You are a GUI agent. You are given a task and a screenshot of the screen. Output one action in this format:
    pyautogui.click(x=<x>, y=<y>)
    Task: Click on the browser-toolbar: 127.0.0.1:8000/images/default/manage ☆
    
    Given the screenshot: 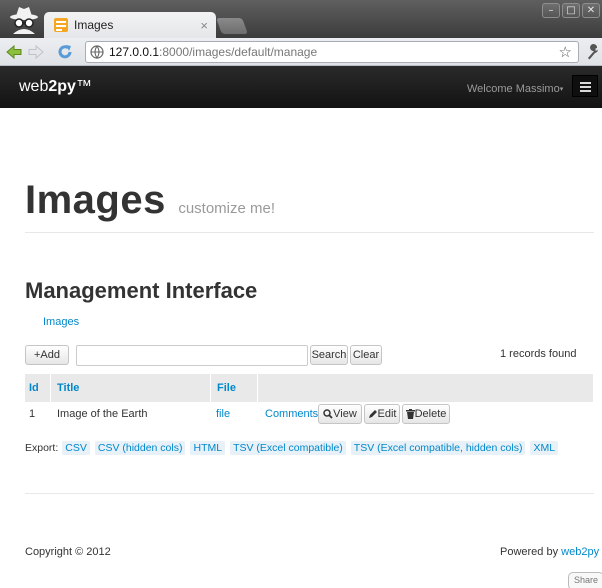 What is the action you would take?
    pyautogui.click(x=301, y=52)
    